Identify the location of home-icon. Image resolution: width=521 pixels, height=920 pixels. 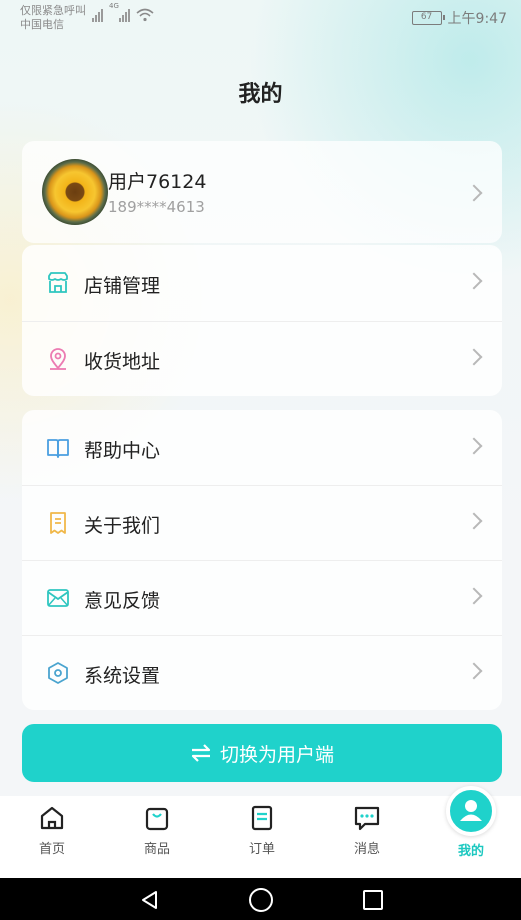
(52, 818).